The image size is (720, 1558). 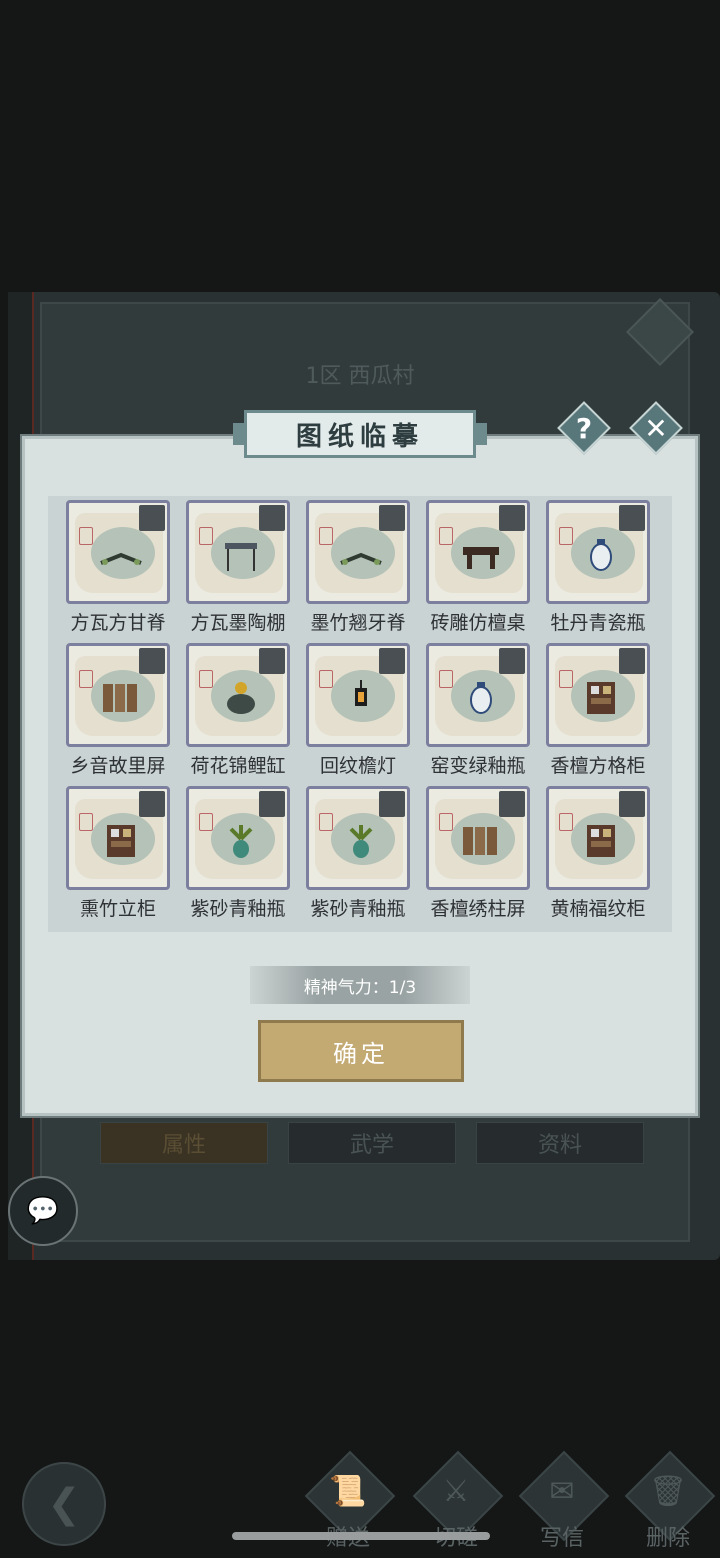 What do you see at coordinates (357, 766) in the screenshot?
I see `blueprint-item-label: 回纹檐灯` at bounding box center [357, 766].